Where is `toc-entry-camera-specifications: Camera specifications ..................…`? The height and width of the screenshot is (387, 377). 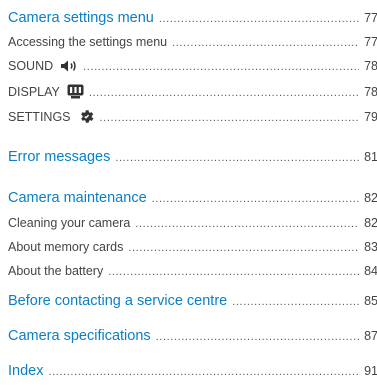 toc-entry-camera-specifications: Camera specifications ..................… is located at coordinates (192, 340).